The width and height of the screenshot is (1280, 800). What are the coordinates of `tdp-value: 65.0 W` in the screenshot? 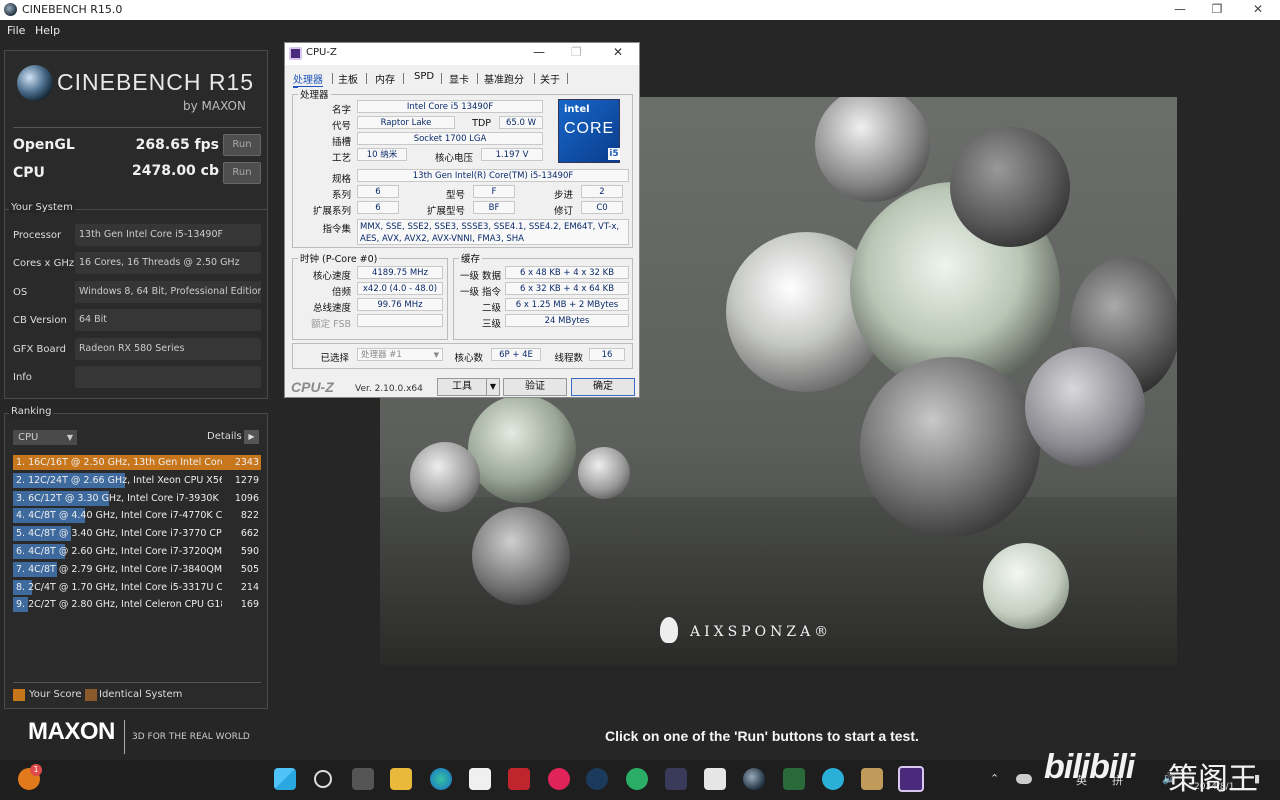 It's located at (521, 122).